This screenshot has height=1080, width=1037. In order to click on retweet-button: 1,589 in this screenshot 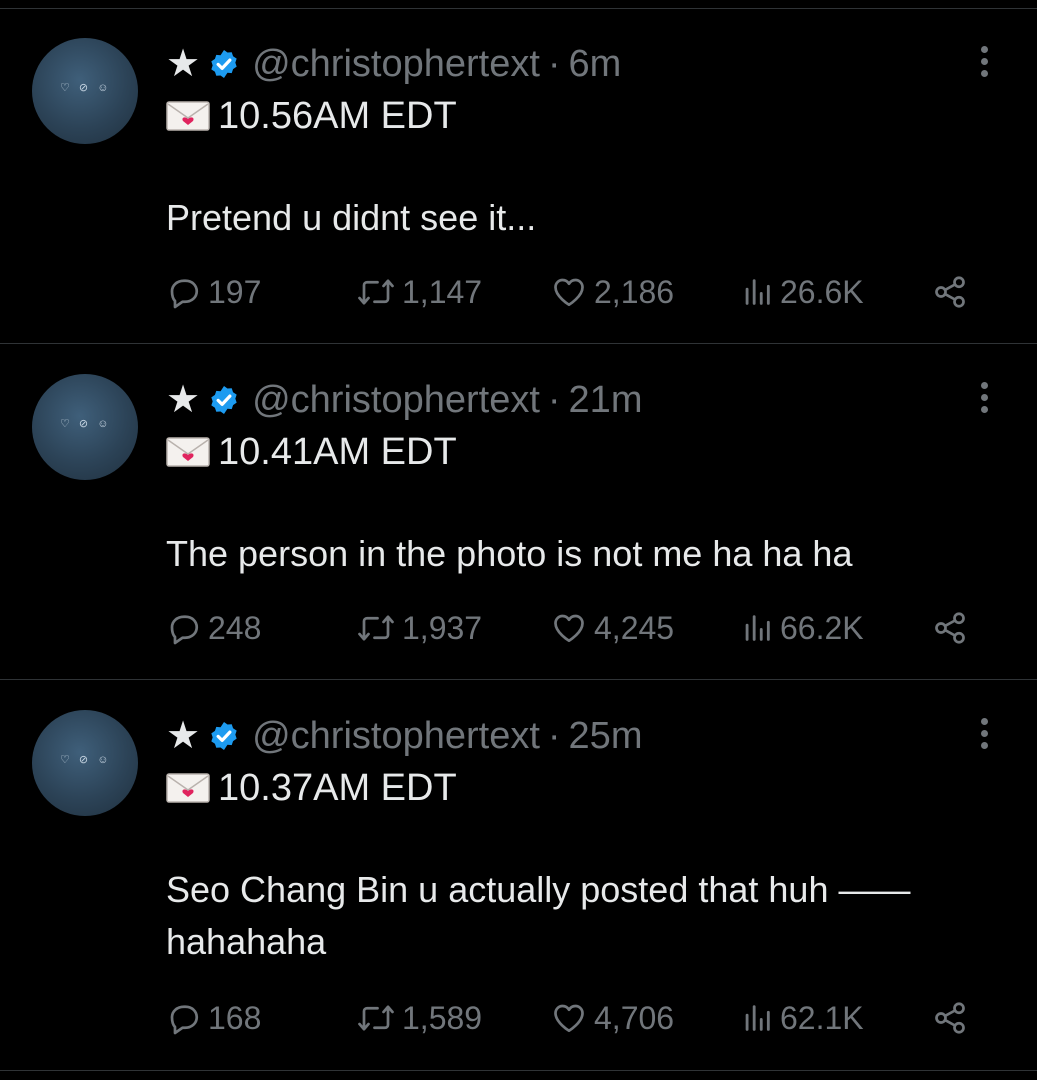, I will do `click(419, 1018)`.